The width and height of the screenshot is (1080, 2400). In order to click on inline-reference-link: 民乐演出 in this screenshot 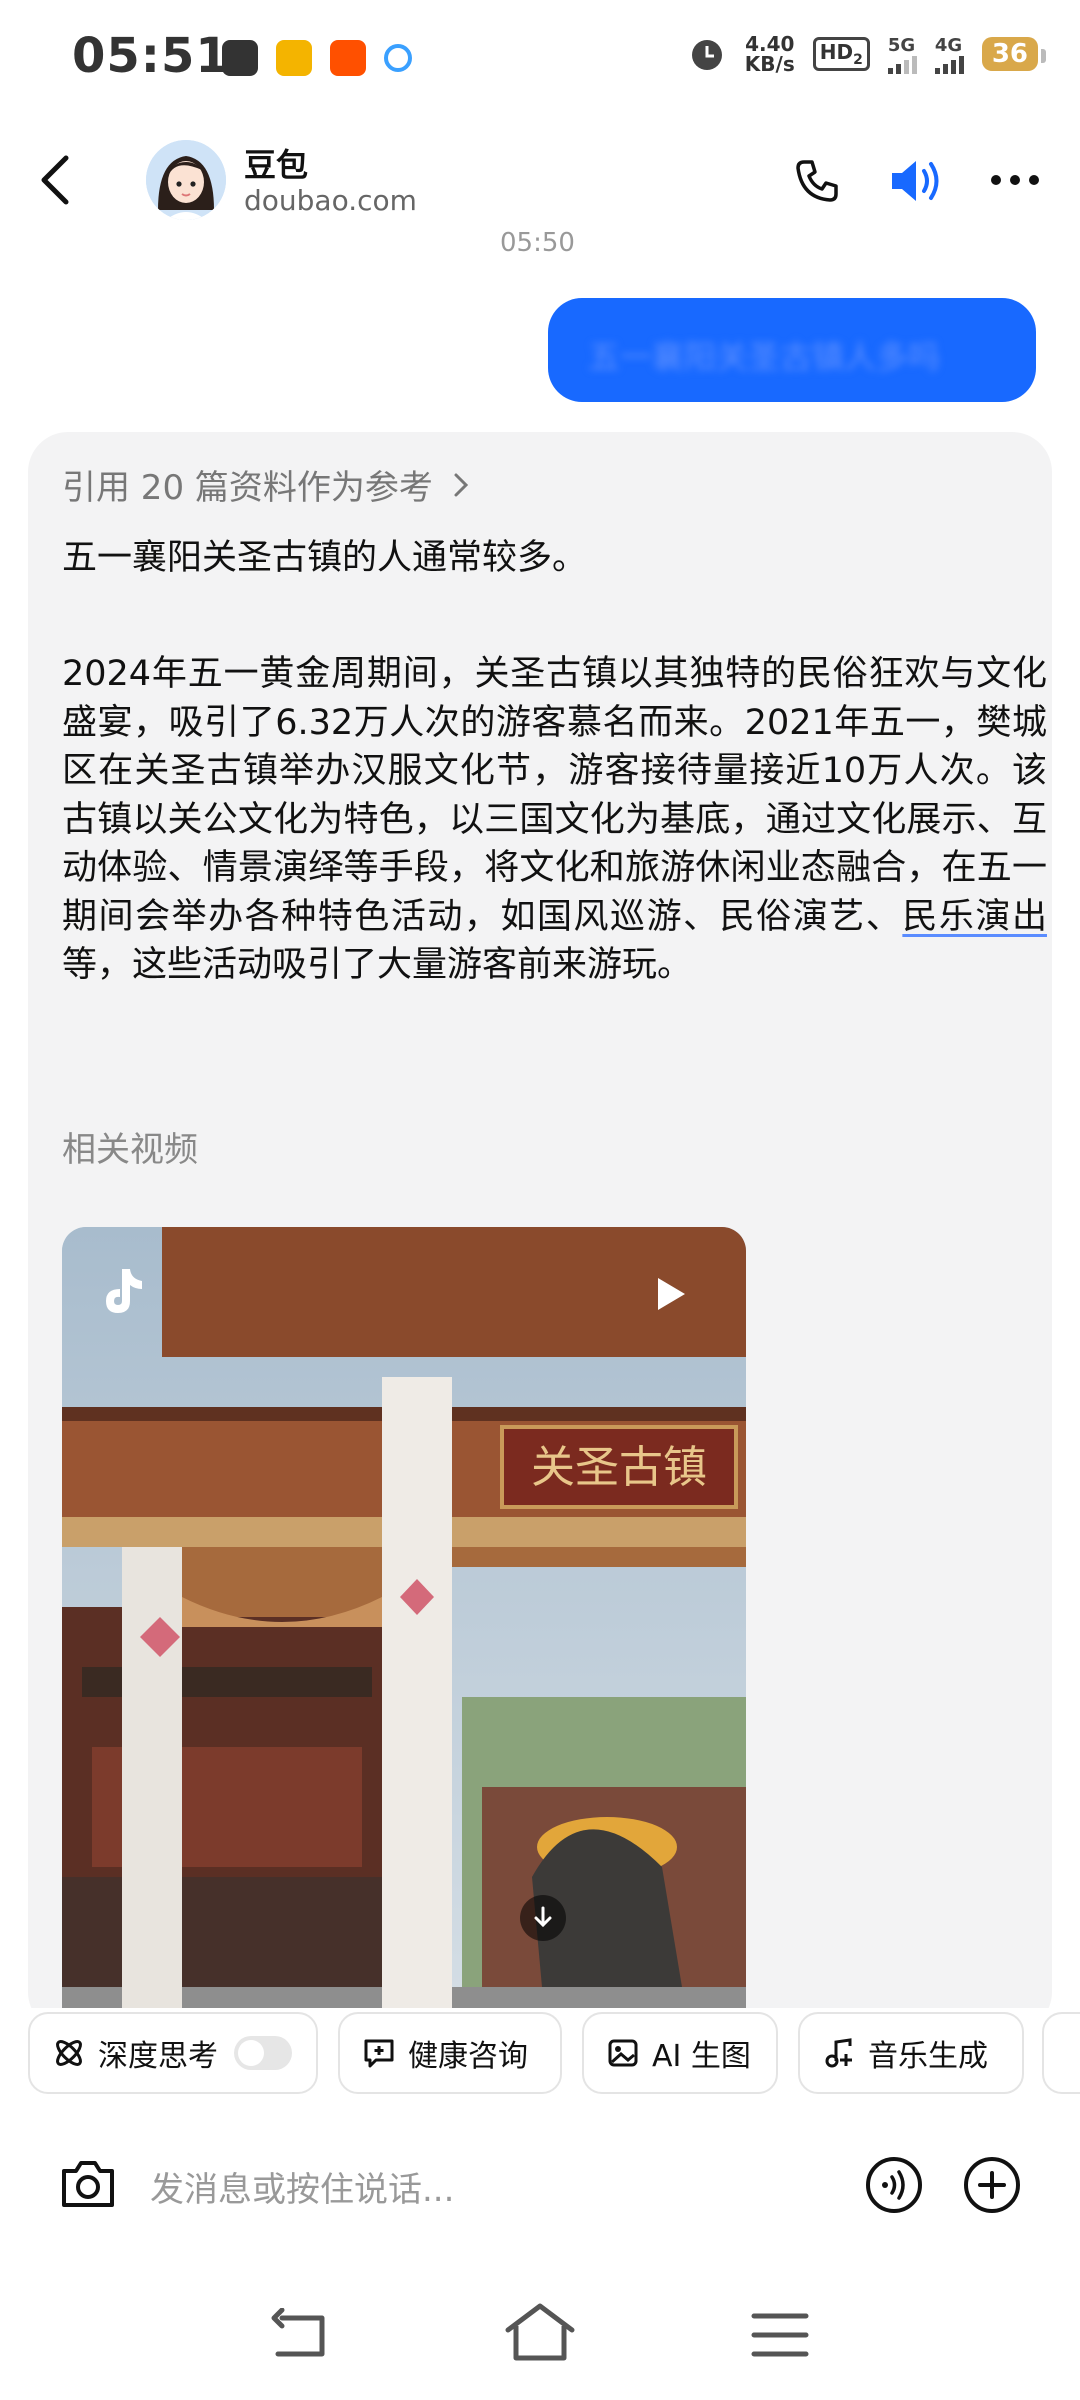, I will do `click(974, 917)`.